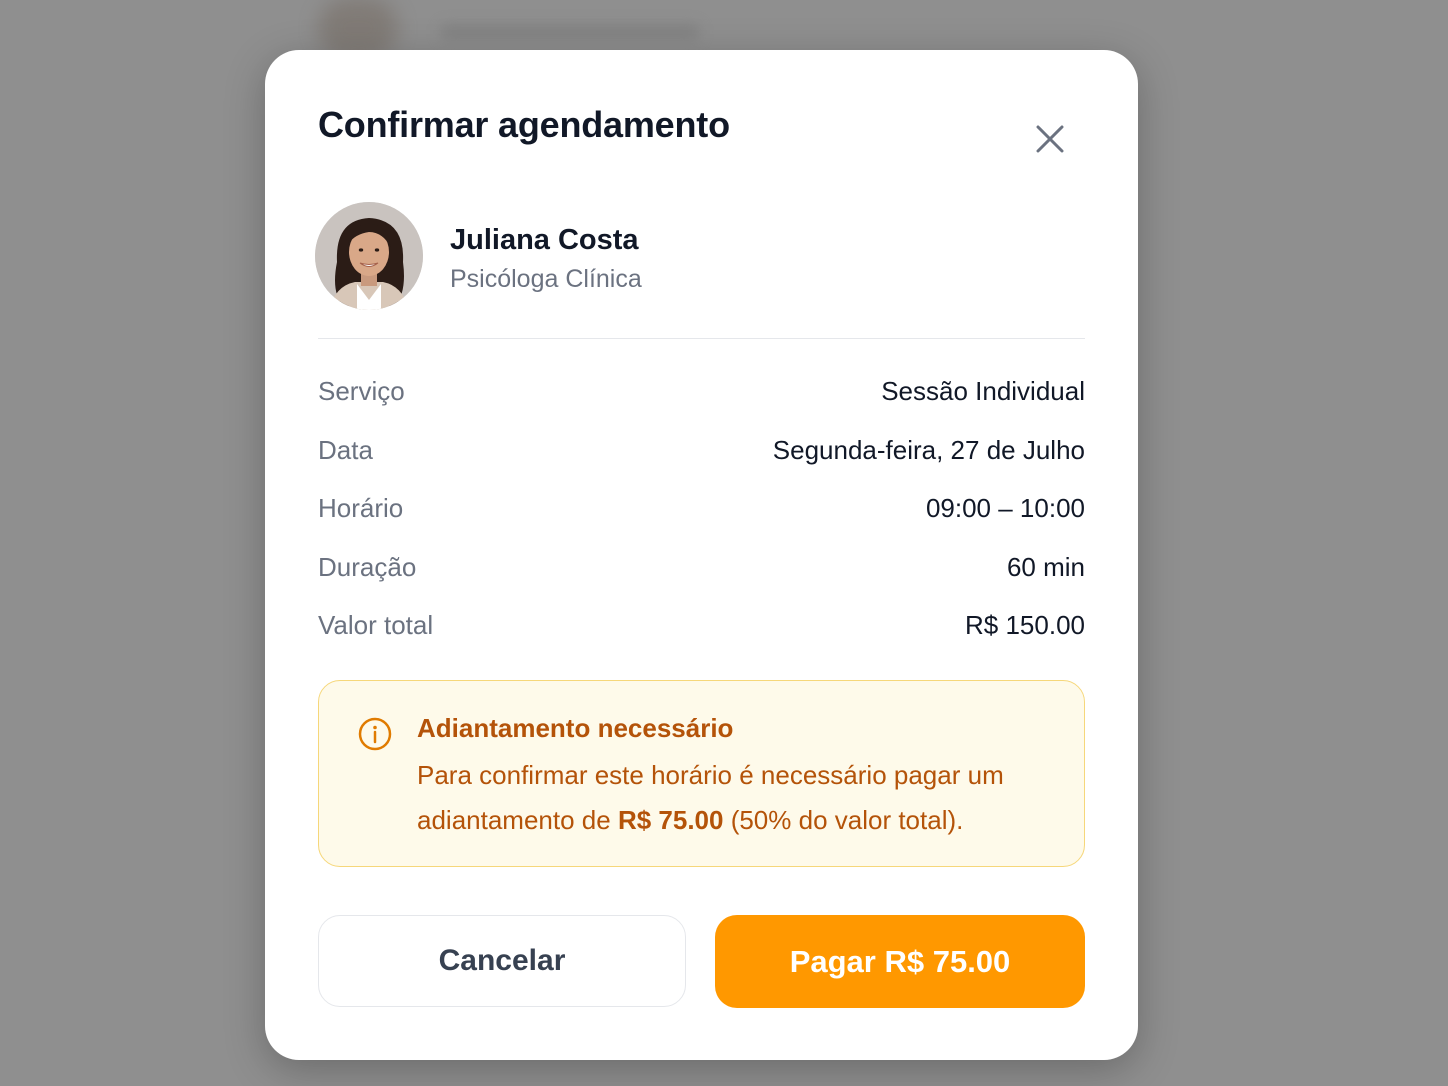 The image size is (1448, 1086). Describe the element at coordinates (524, 124) in the screenshot. I see `dialog-title: Confirmar agendamento` at that location.